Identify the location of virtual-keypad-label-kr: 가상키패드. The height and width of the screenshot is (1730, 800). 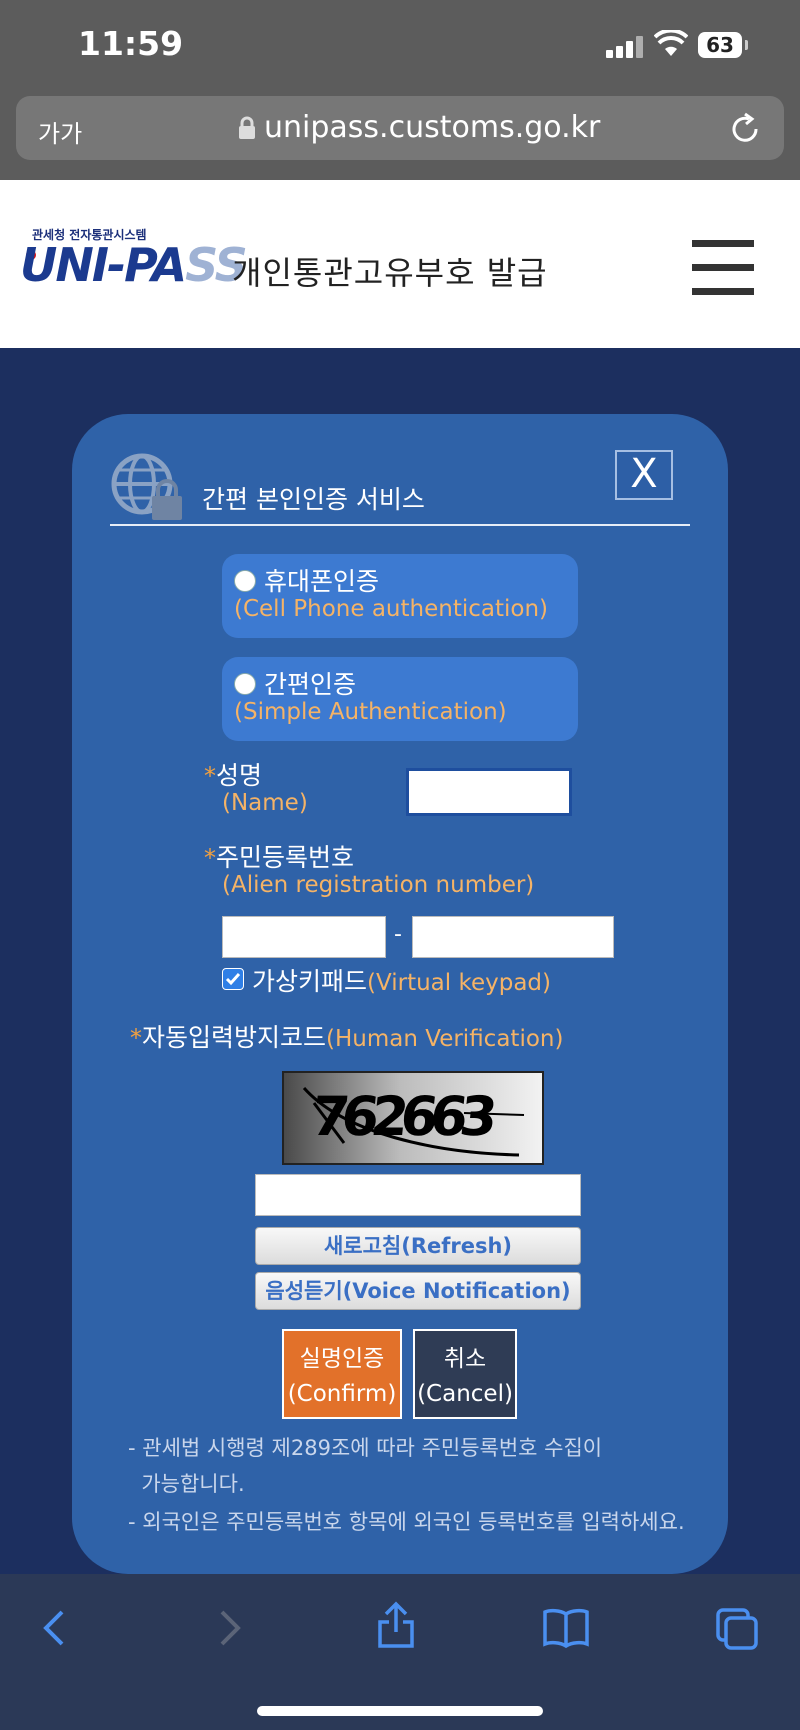
(310, 981).